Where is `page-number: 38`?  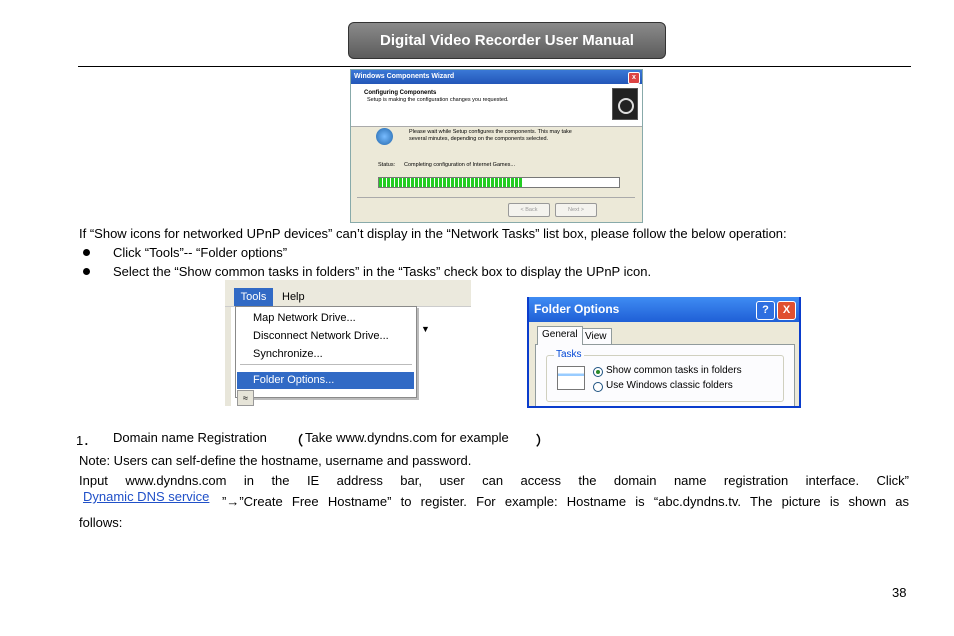 page-number: 38 is located at coordinates (899, 592).